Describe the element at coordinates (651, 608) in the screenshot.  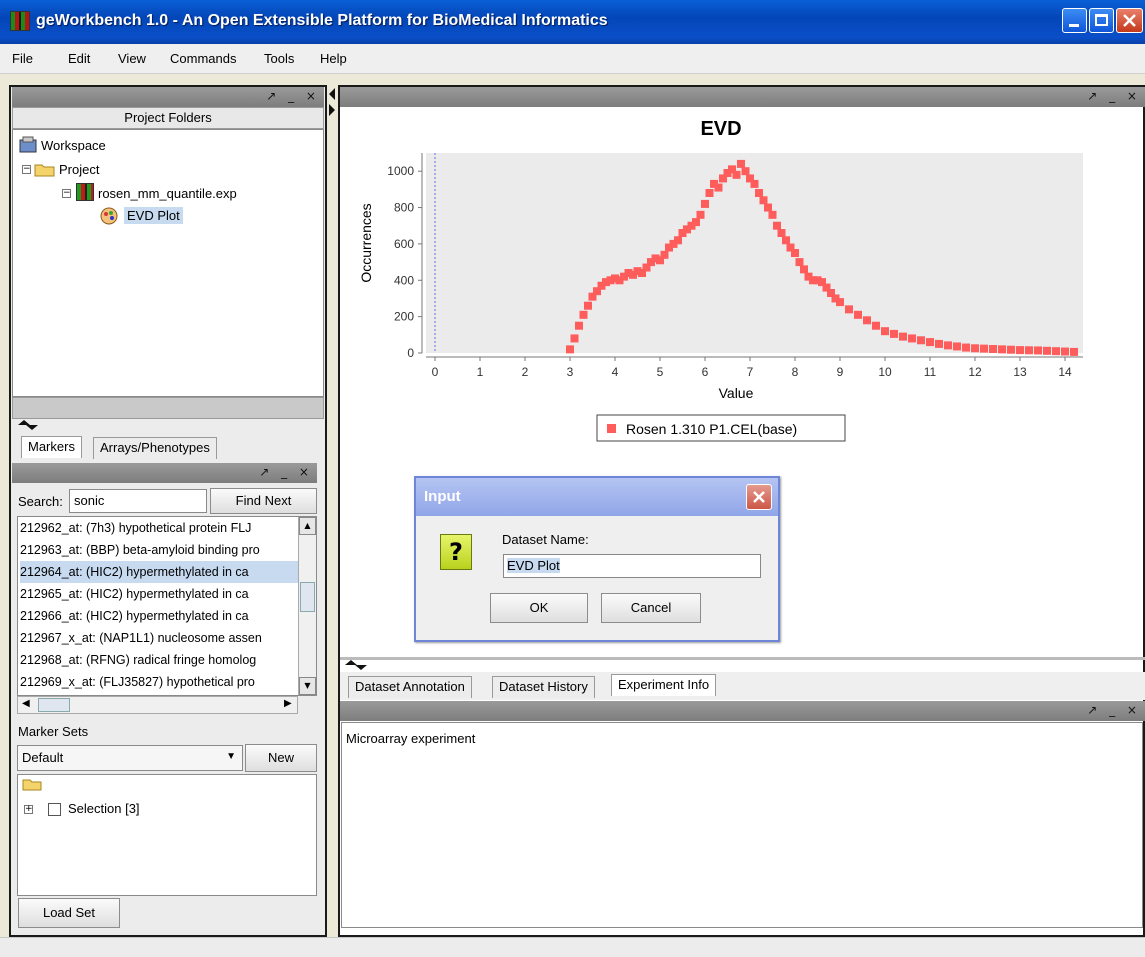
I see `cancel-button: Cancel` at that location.